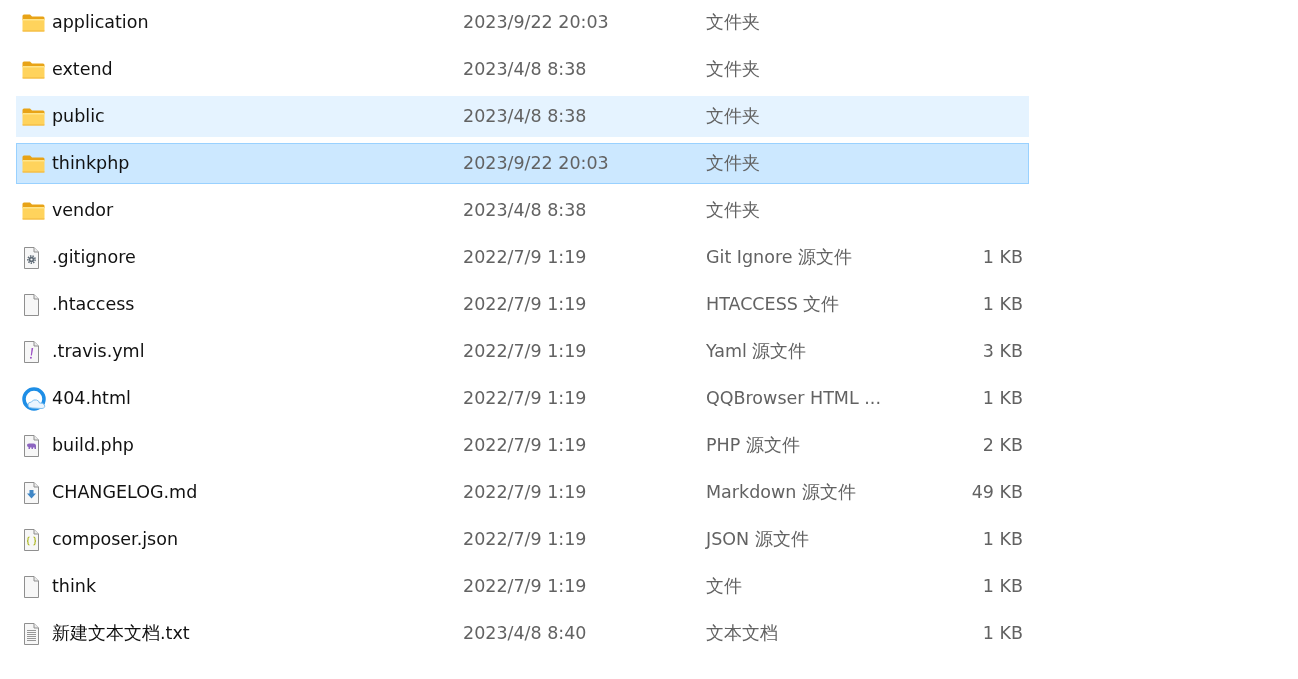  I want to click on file-type: JSON 源文件, so click(757, 539).